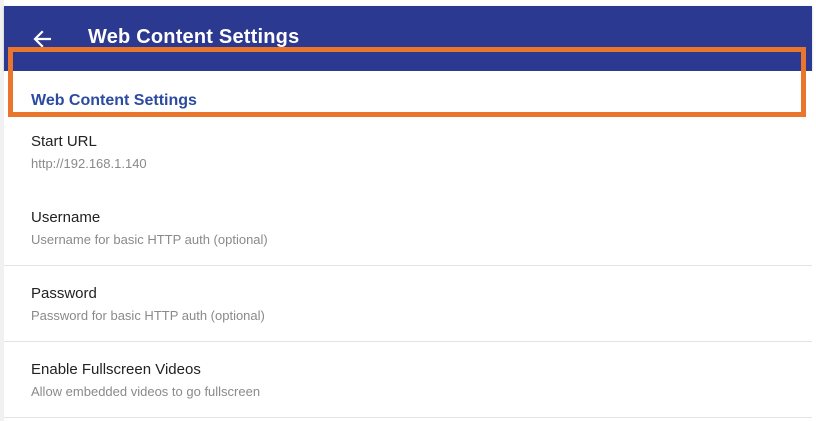 The height and width of the screenshot is (421, 816). What do you see at coordinates (64, 141) in the screenshot?
I see `pref-title: Start URL` at bounding box center [64, 141].